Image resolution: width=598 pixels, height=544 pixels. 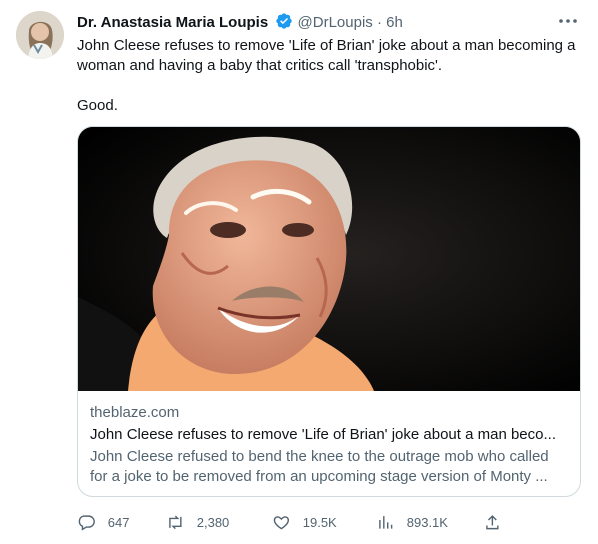 I want to click on like-icon, so click(x=281, y=522).